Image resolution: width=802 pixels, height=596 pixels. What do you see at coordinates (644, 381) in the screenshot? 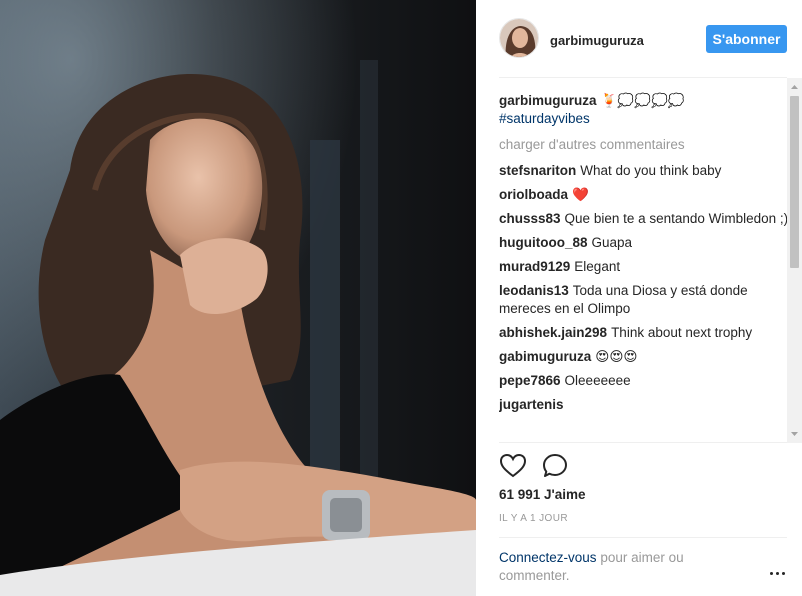
I see `comment-item: pepe7866 Oleeeeeee` at bounding box center [644, 381].